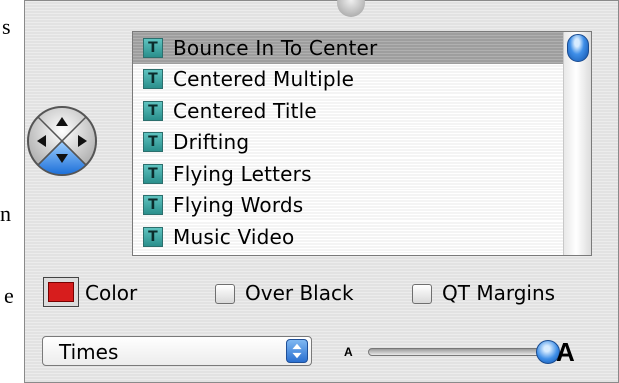 The height and width of the screenshot is (383, 619). Describe the element at coordinates (177, 351) in the screenshot. I see `font-select: Times` at that location.